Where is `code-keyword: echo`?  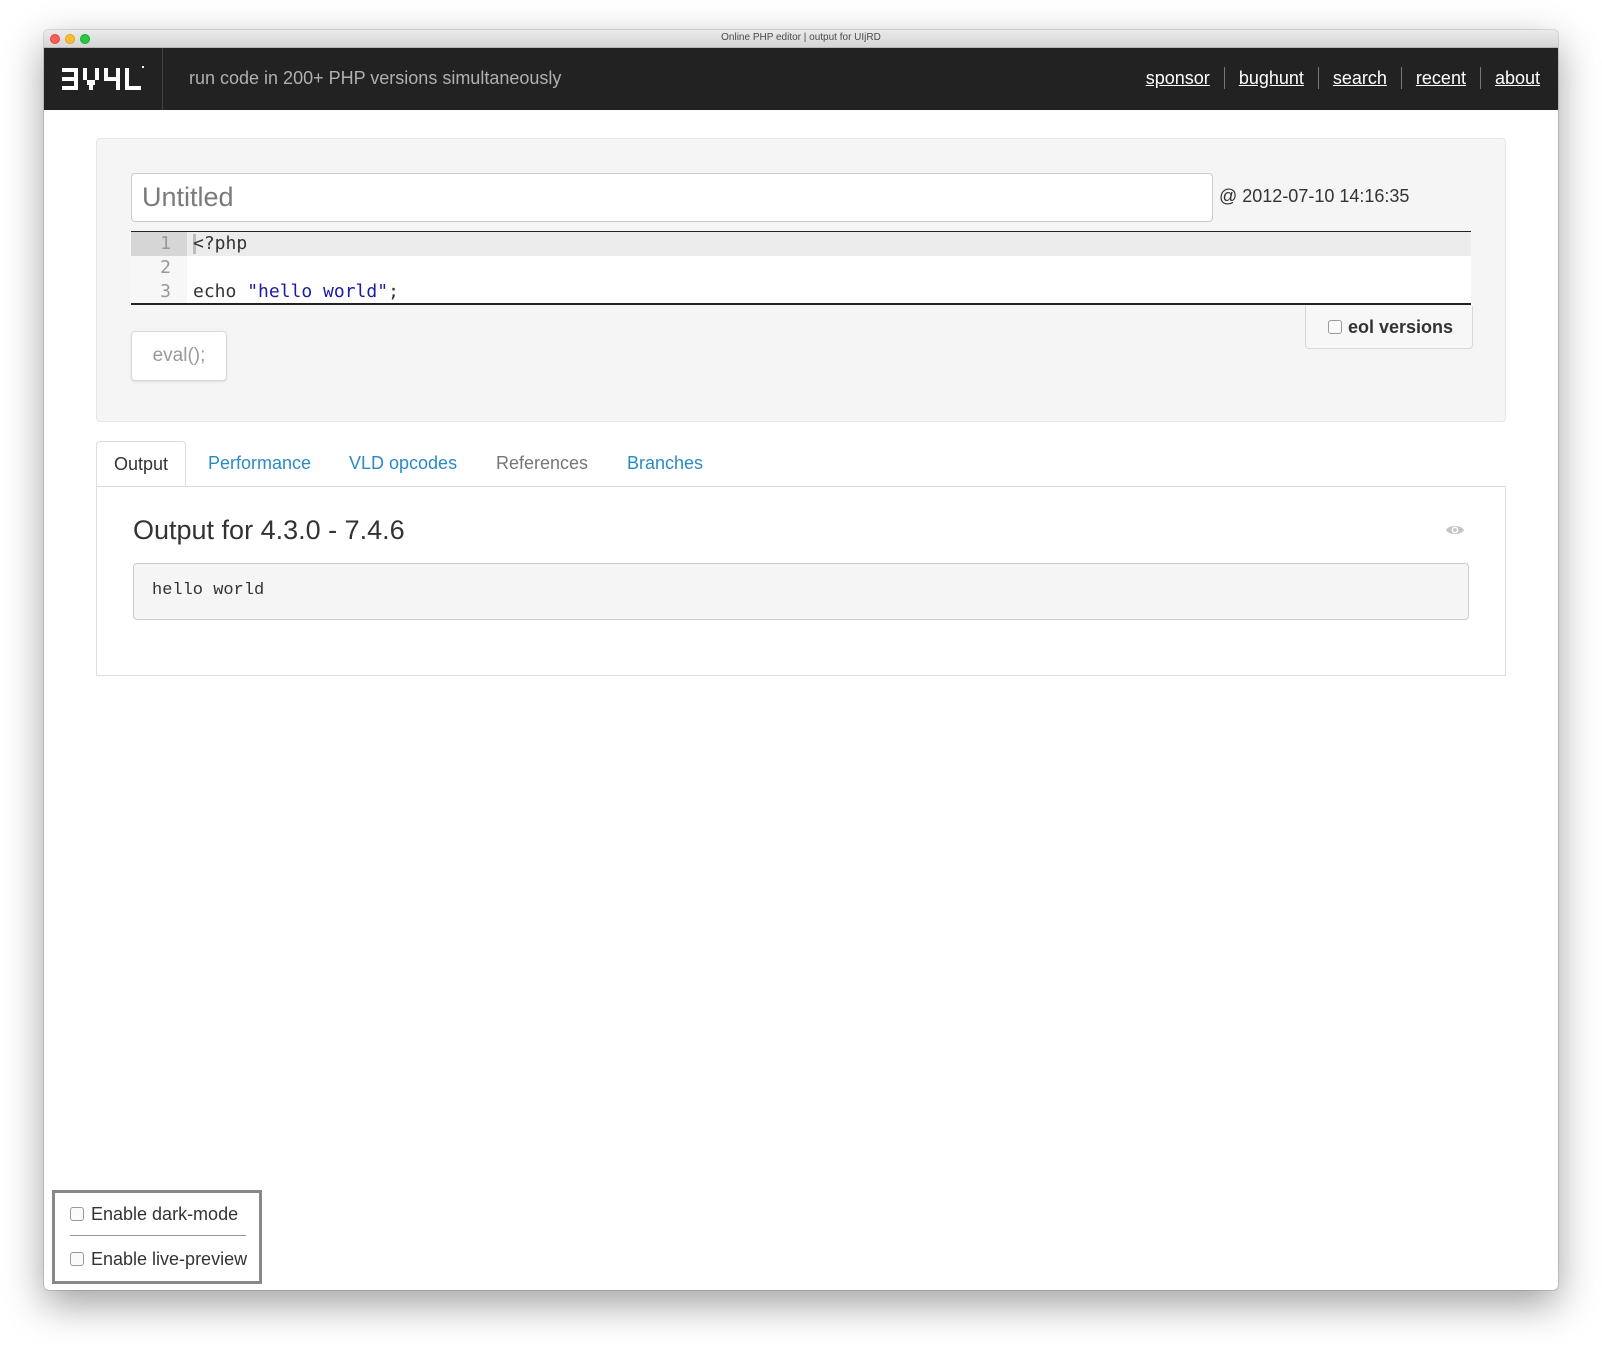 code-keyword: echo is located at coordinates (220, 291).